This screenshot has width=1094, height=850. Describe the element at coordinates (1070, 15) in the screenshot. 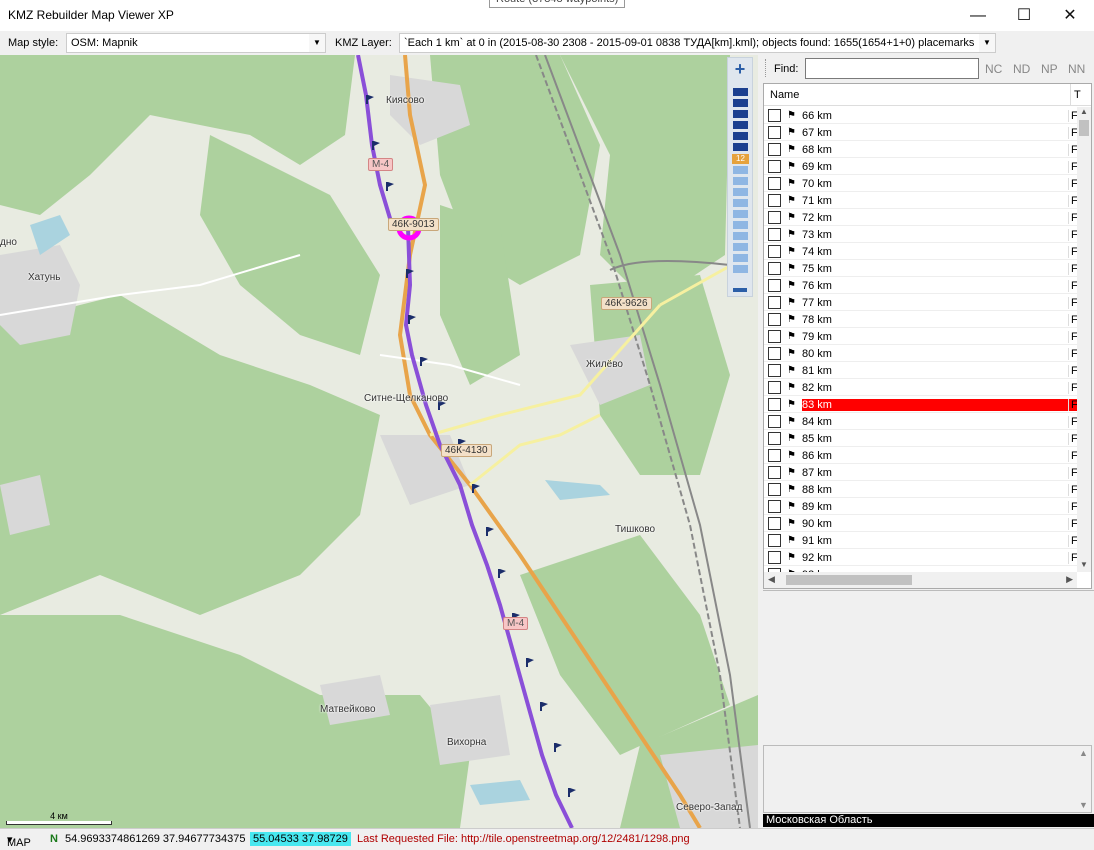

I see `close-icon: ✕` at that location.